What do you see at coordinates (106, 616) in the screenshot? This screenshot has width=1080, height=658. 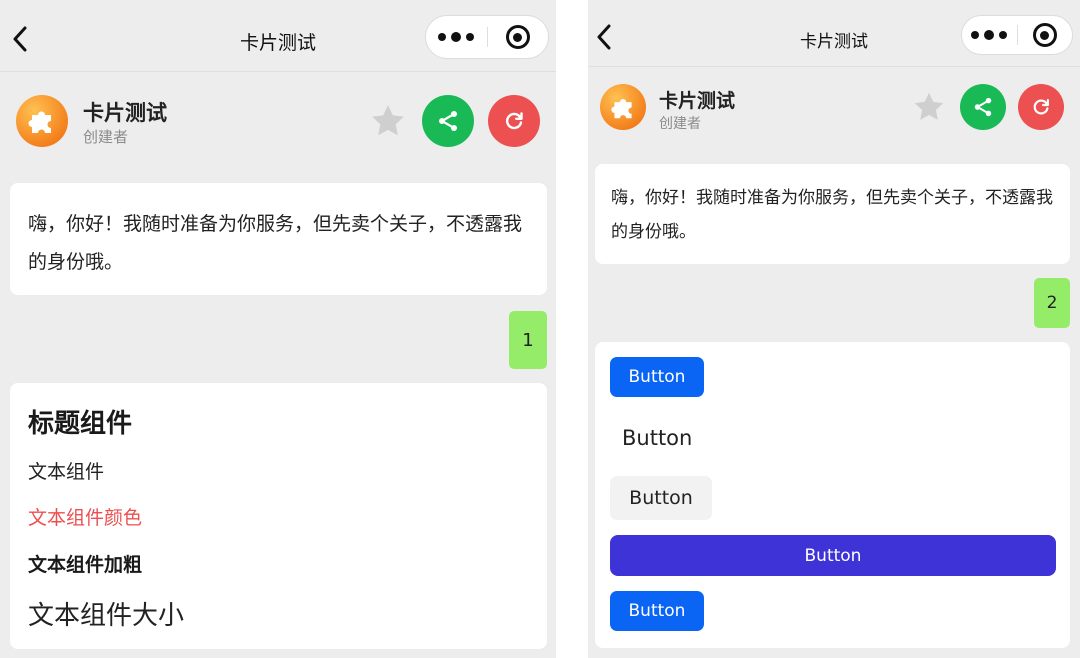 I see `large-text-component: 文本组件大小` at bounding box center [106, 616].